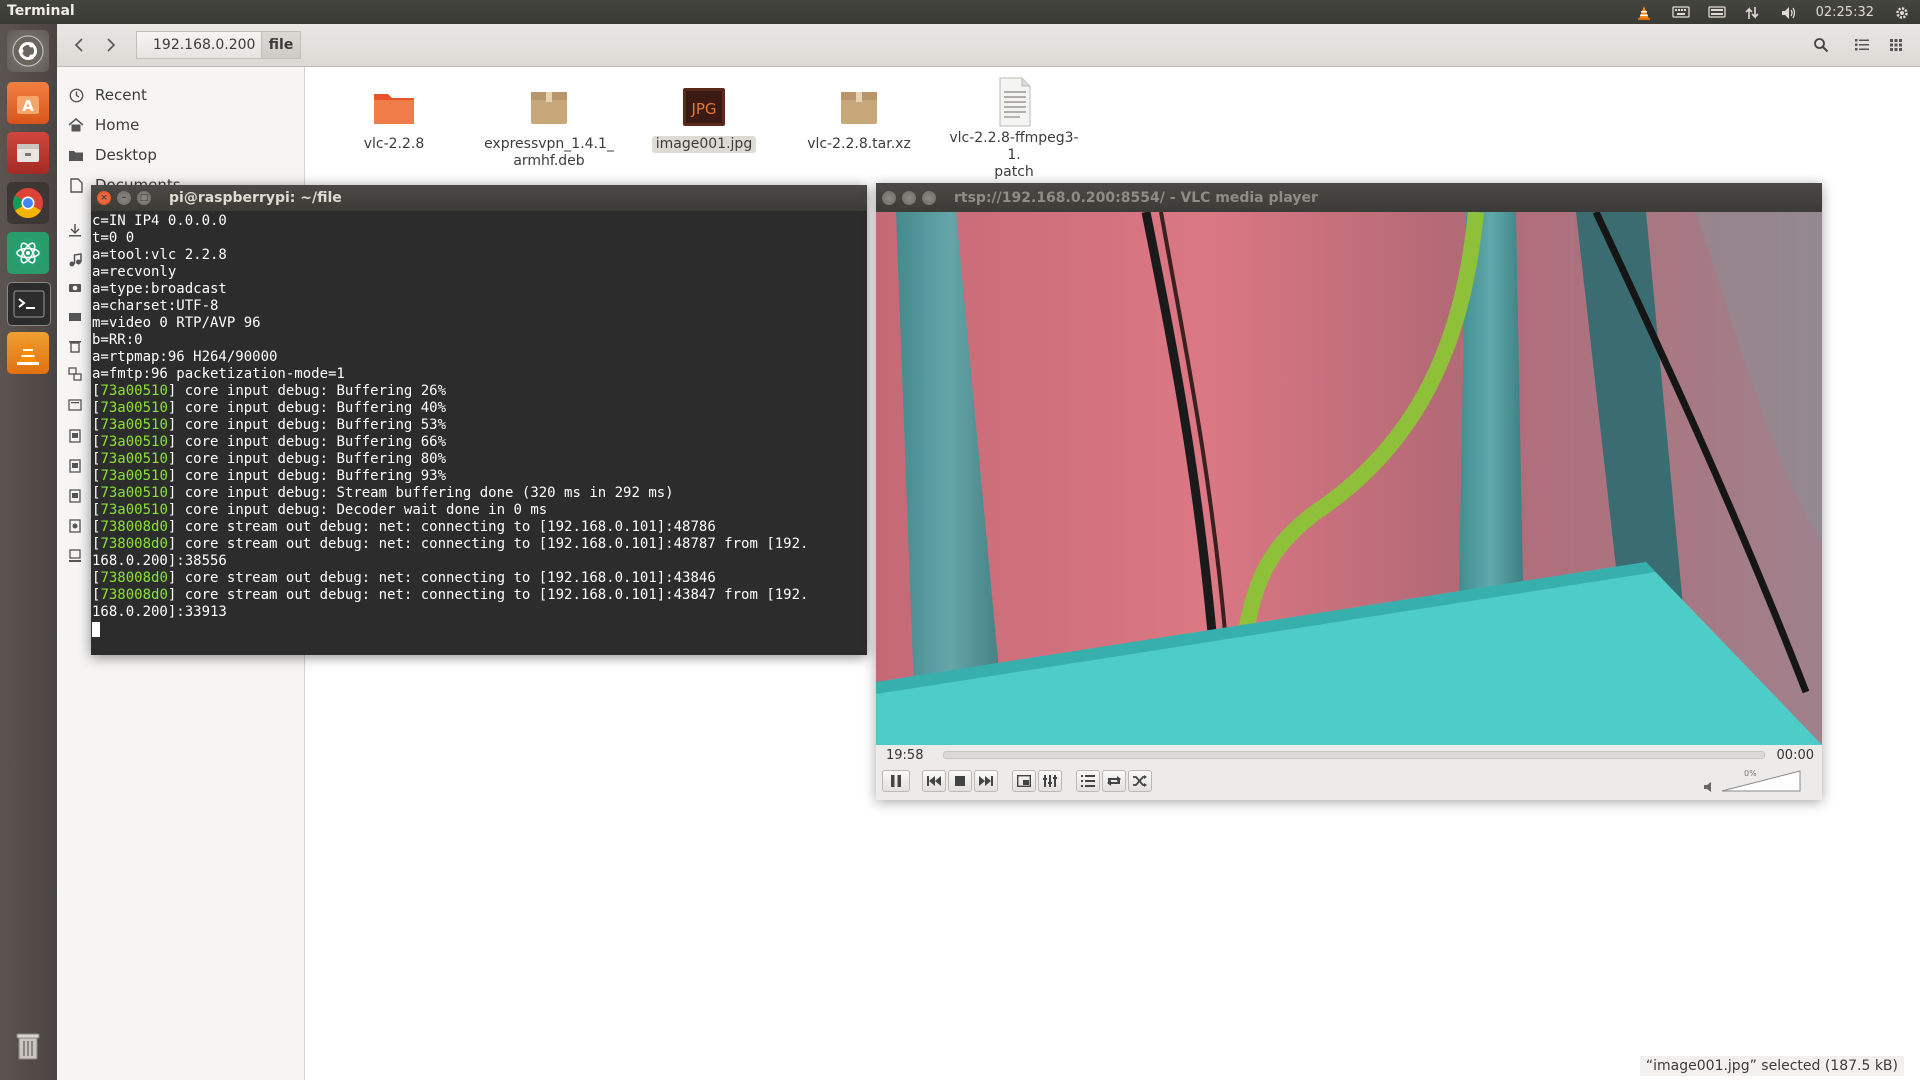  I want to click on gear-icon, so click(1902, 12).